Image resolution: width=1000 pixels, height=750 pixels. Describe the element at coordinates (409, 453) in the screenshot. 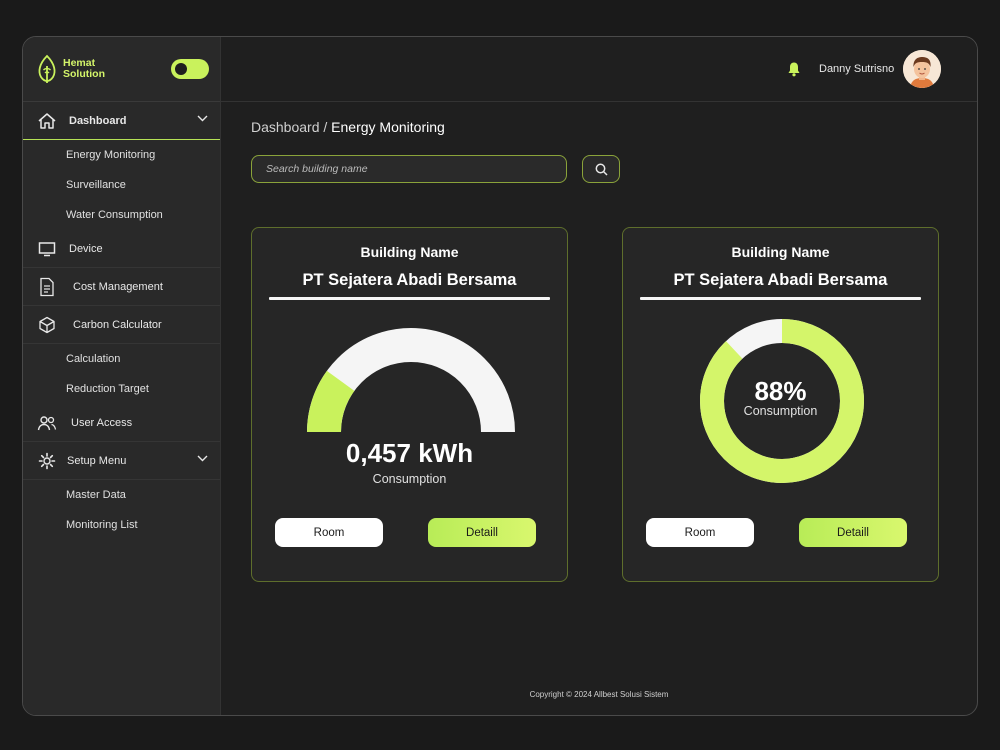

I see `consumption-value: 0,457 kWh` at that location.